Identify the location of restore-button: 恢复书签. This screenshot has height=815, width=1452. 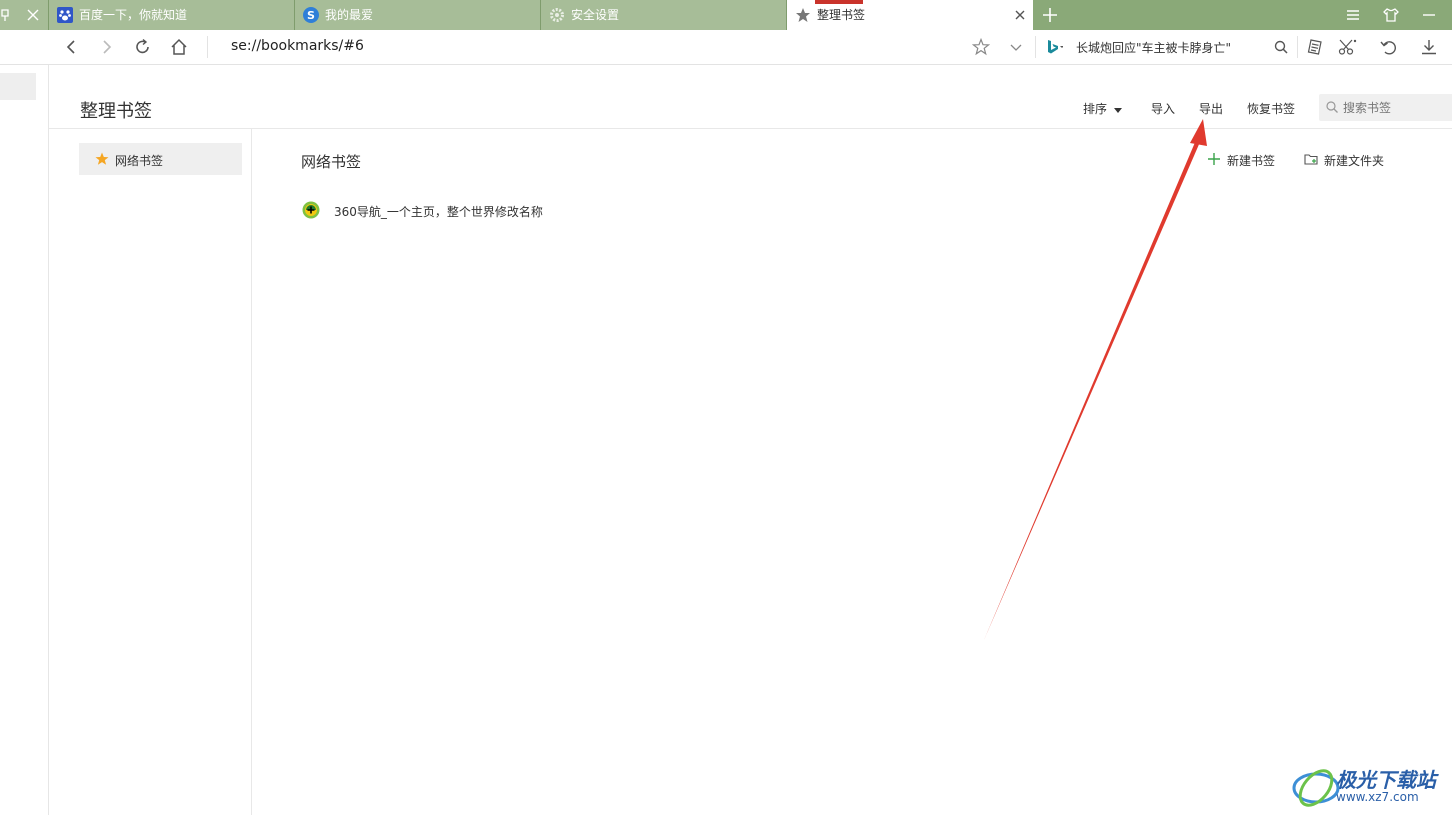
(1271, 108).